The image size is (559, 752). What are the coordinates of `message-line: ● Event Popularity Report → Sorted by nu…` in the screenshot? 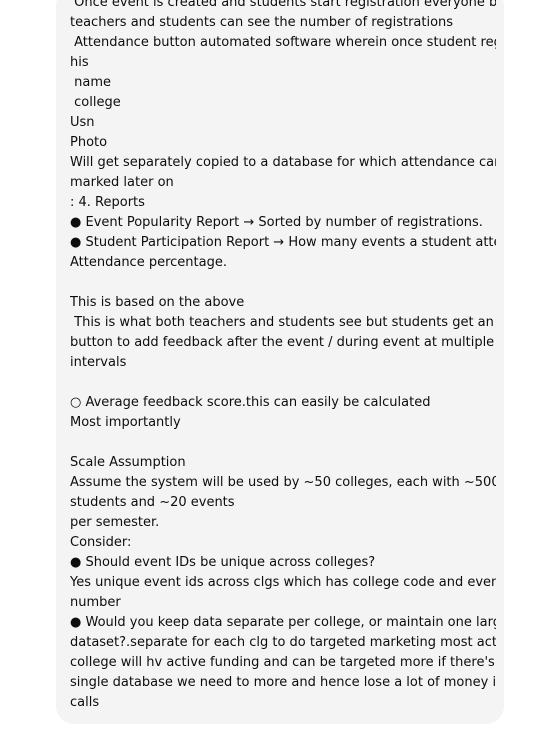 It's located at (276, 222).